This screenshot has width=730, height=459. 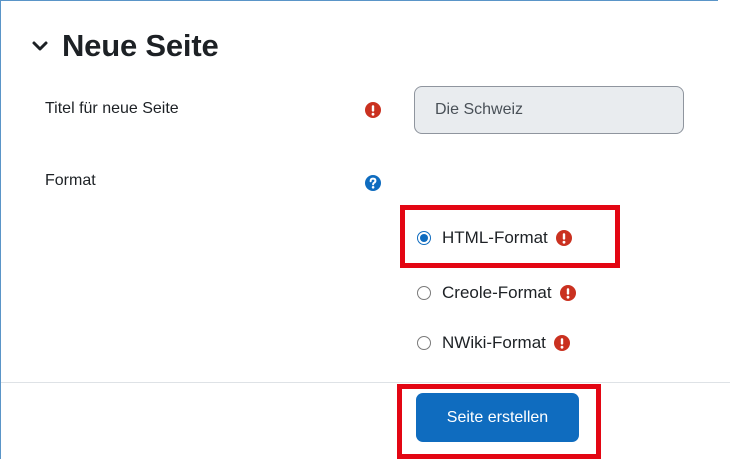 I want to click on frame-border-left, so click(x=0, y=229).